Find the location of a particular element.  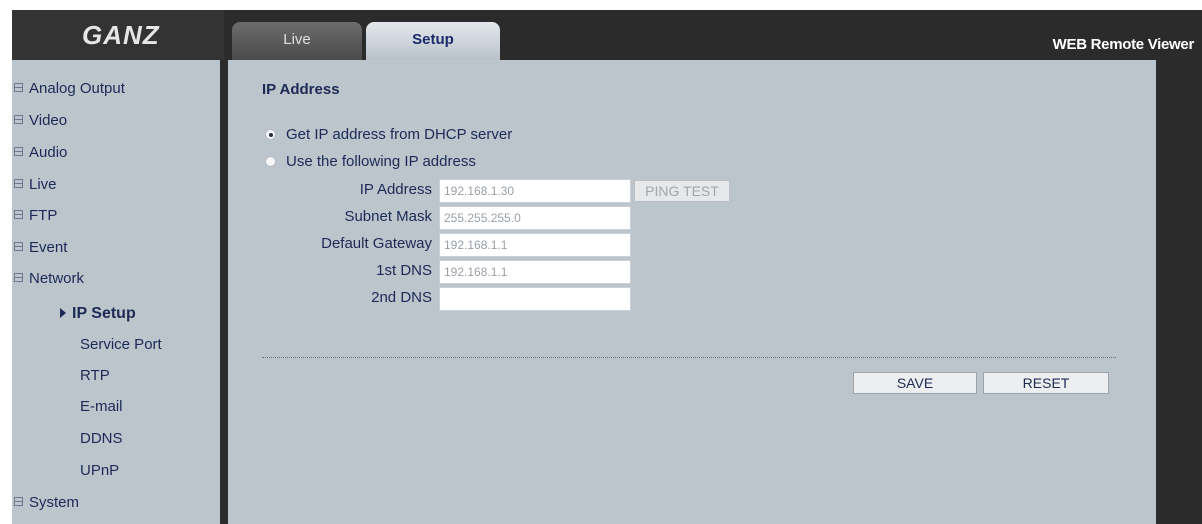

arrow-right-icon is located at coordinates (63, 313).